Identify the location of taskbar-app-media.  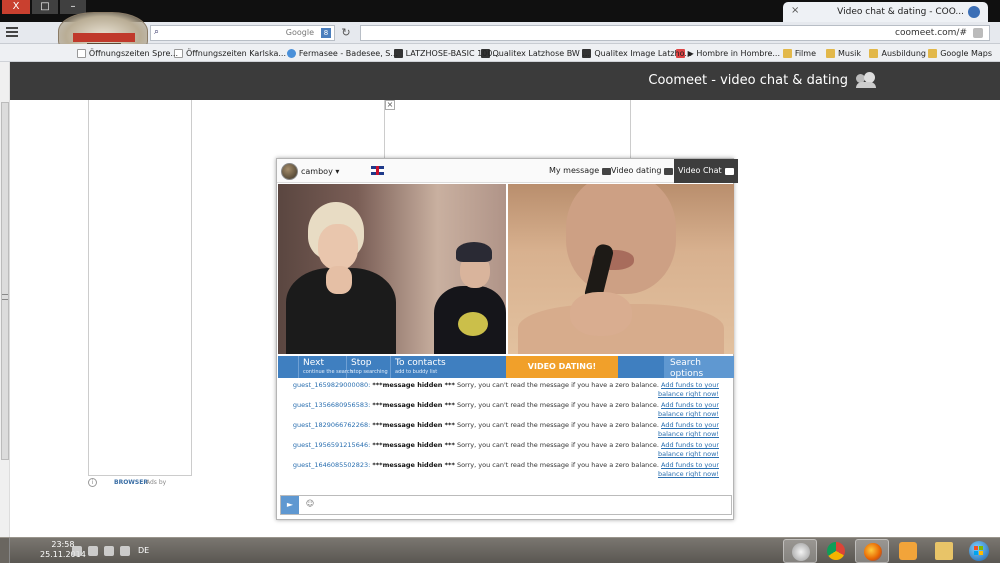
(908, 551).